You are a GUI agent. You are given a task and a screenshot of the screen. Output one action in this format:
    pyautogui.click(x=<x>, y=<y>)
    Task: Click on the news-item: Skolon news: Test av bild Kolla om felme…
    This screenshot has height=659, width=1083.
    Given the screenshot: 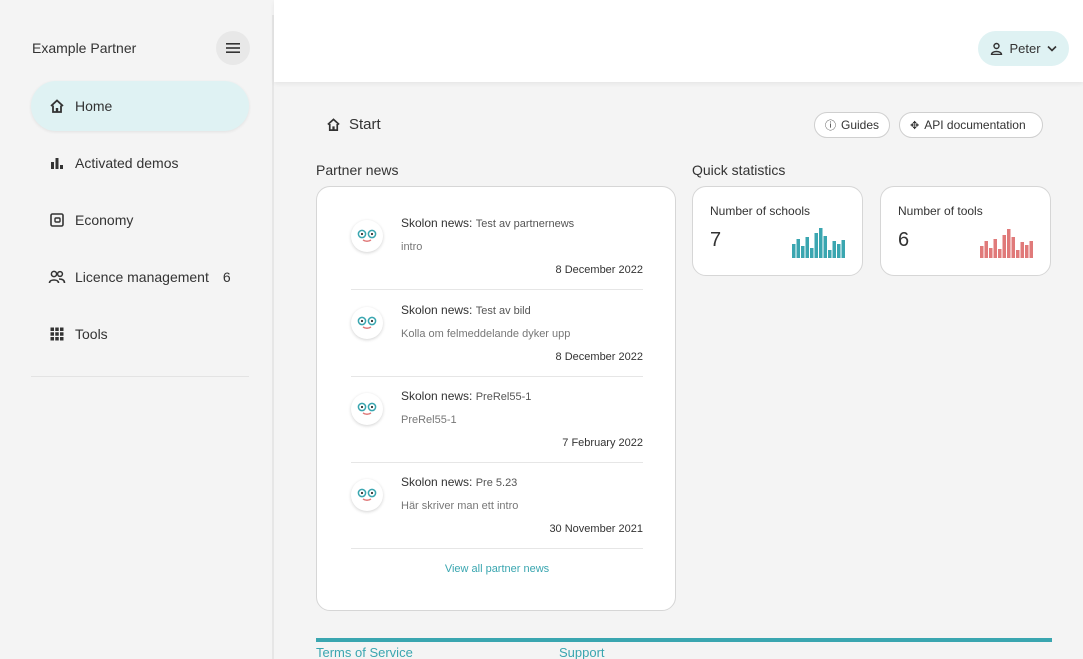 What is the action you would take?
    pyautogui.click(x=497, y=334)
    